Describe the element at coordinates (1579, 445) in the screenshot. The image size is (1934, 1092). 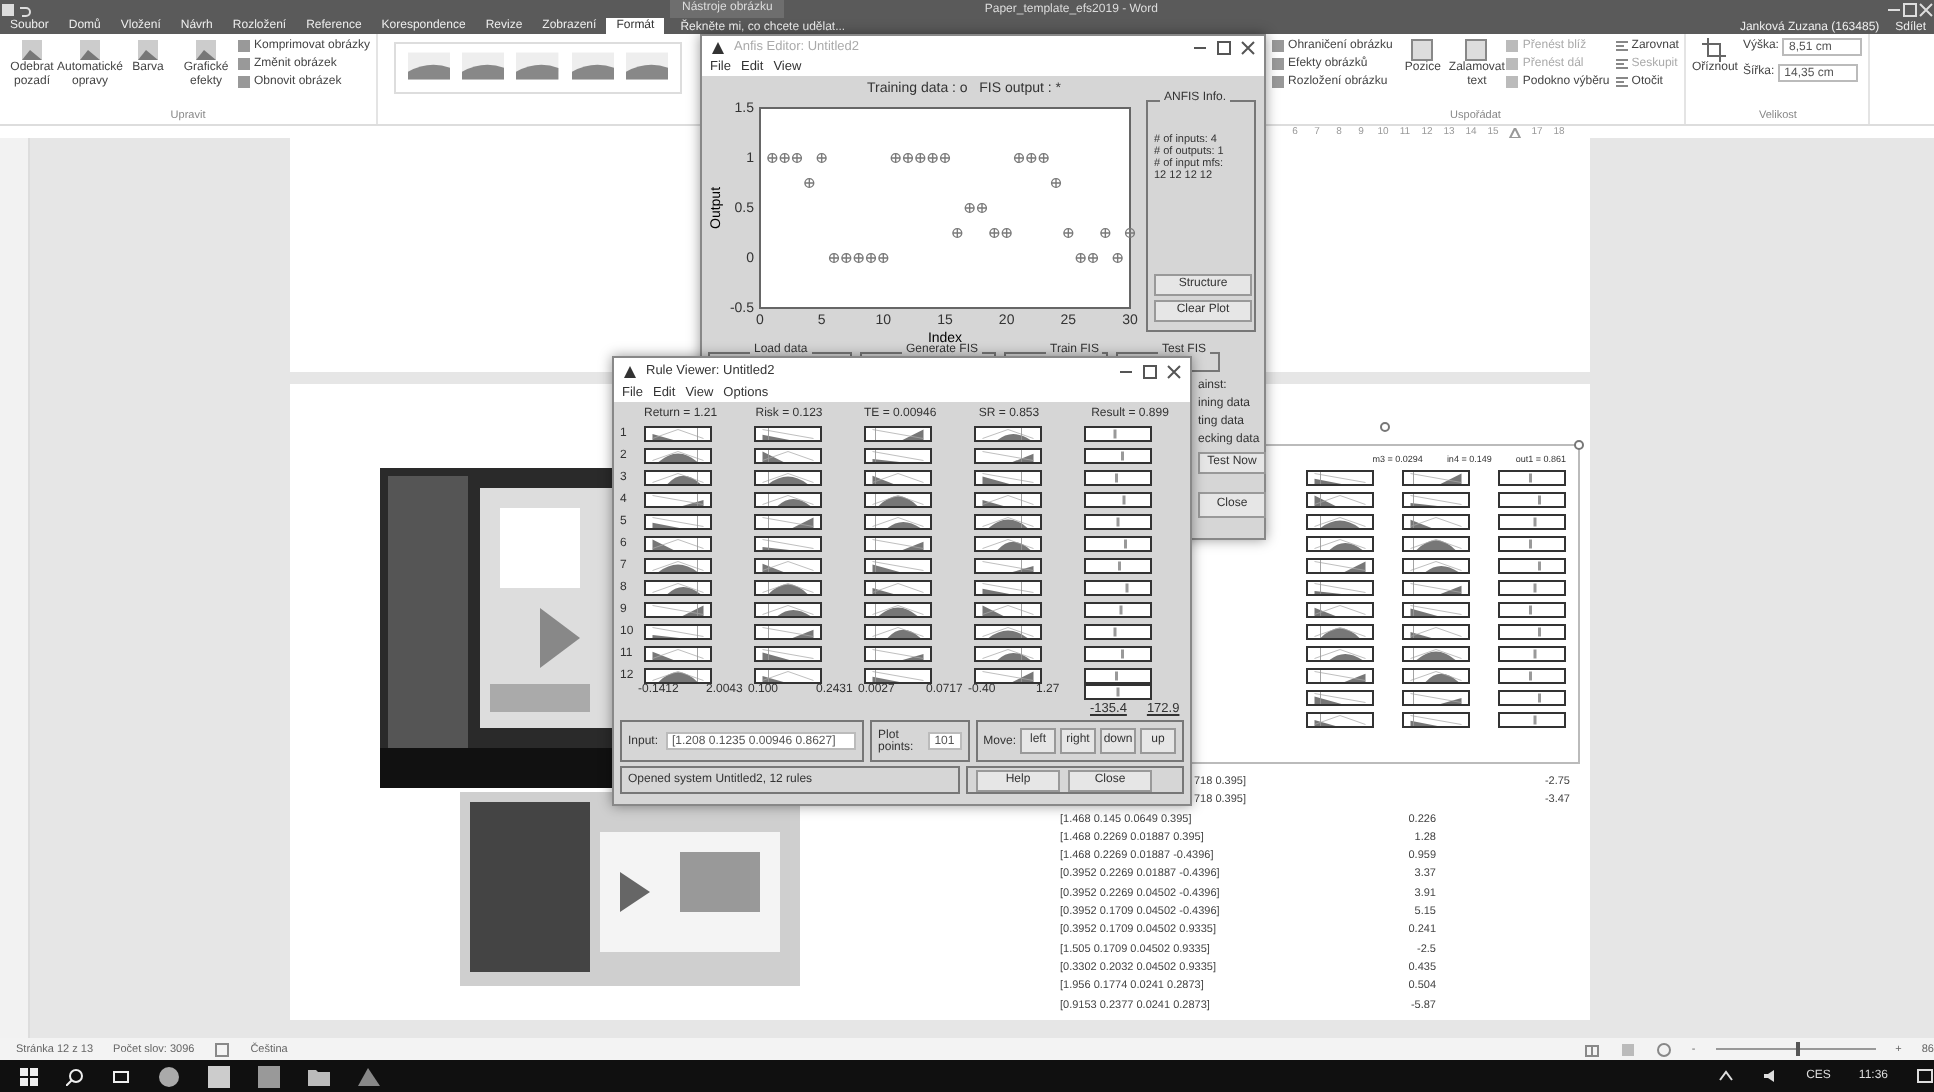
I see `resize-handle` at that location.